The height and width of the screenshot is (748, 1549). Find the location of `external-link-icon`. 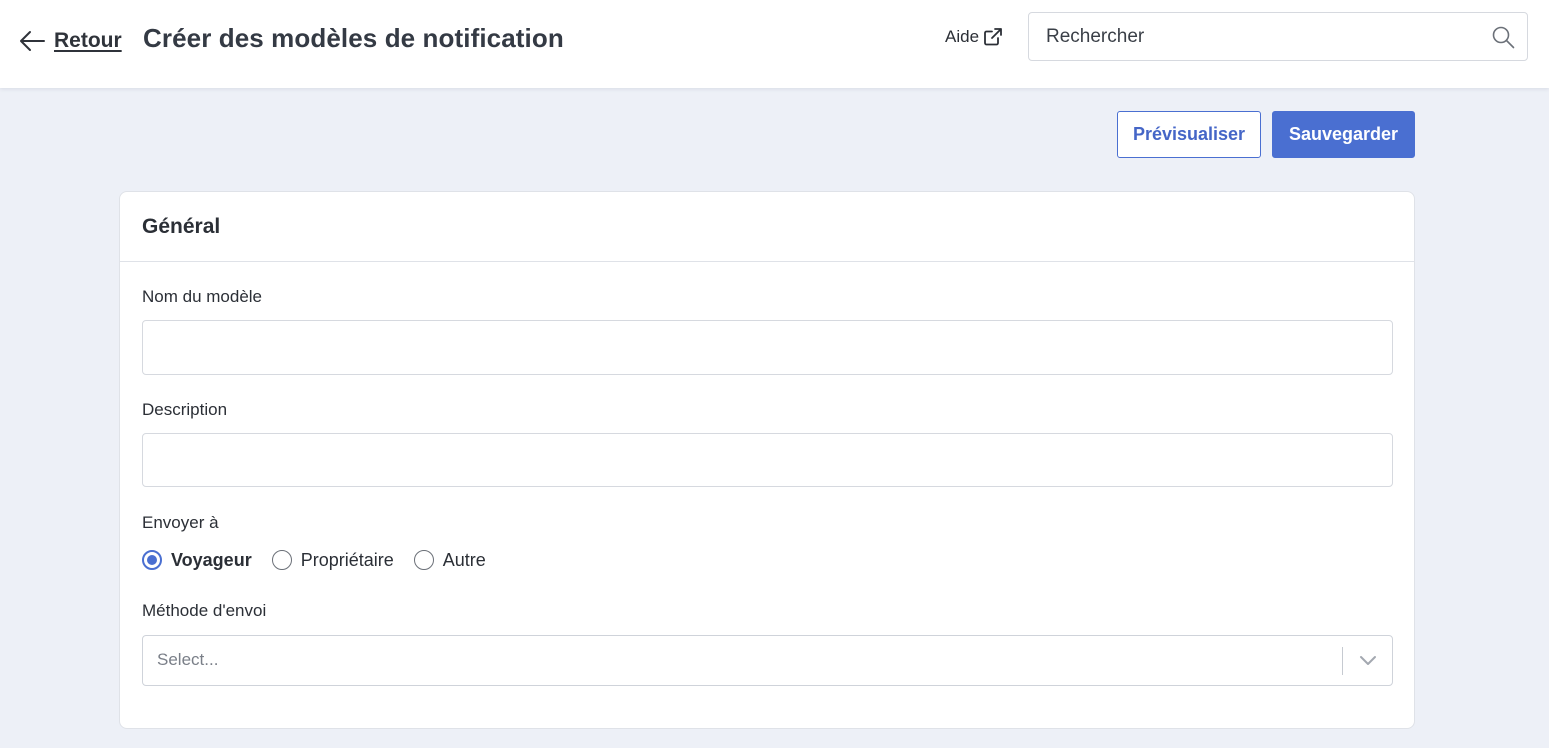

external-link-icon is located at coordinates (993, 37).